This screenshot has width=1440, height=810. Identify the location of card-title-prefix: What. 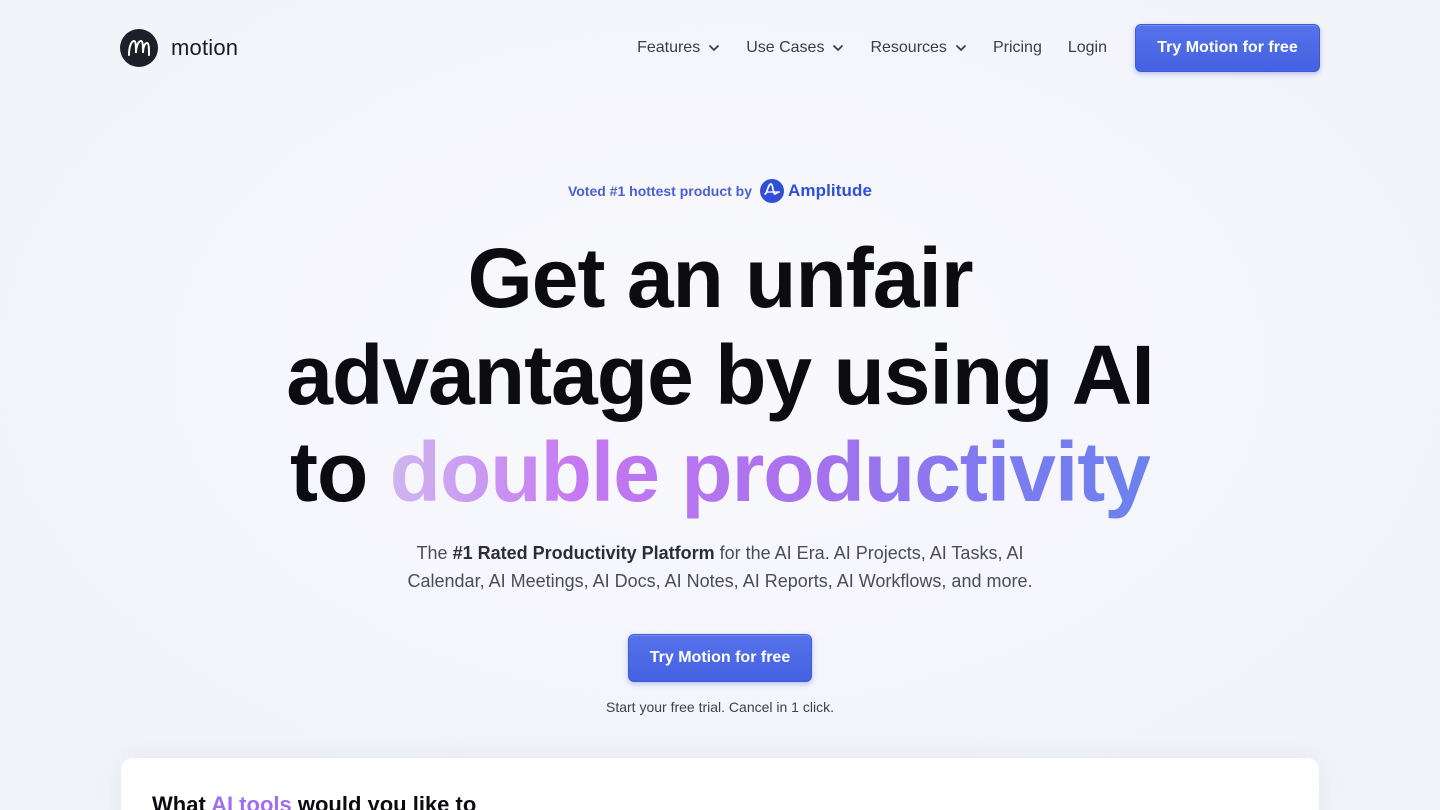
(182, 801).